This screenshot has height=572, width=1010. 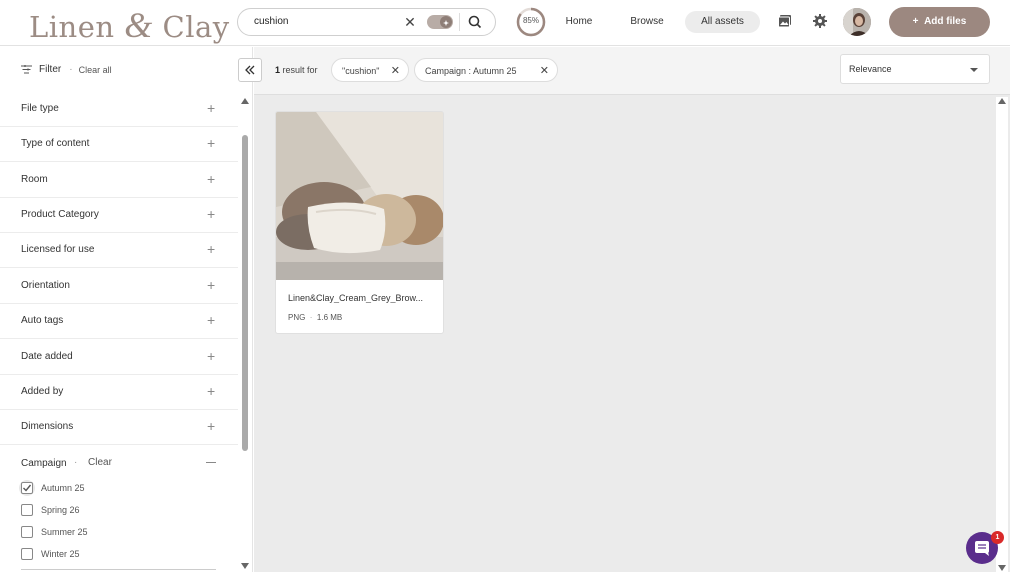 I want to click on nav-browse: Browse, so click(x=647, y=22).